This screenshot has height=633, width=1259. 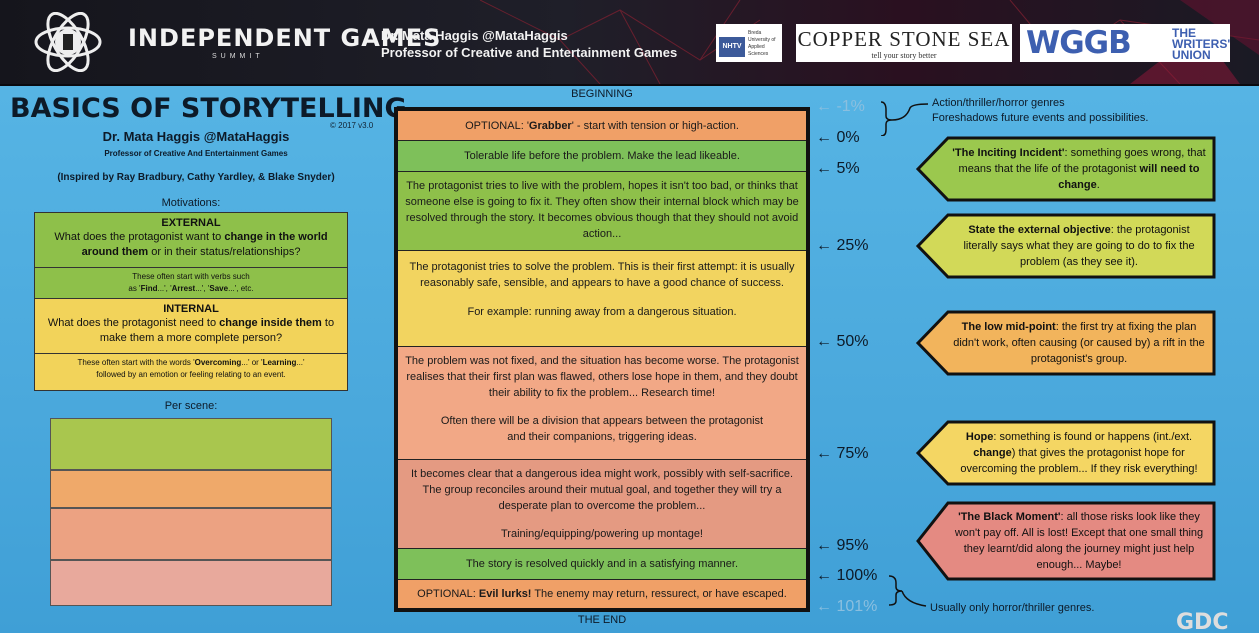 What do you see at coordinates (208, 108) in the screenshot?
I see `poster-title: BASICS OF STORYTELLING` at bounding box center [208, 108].